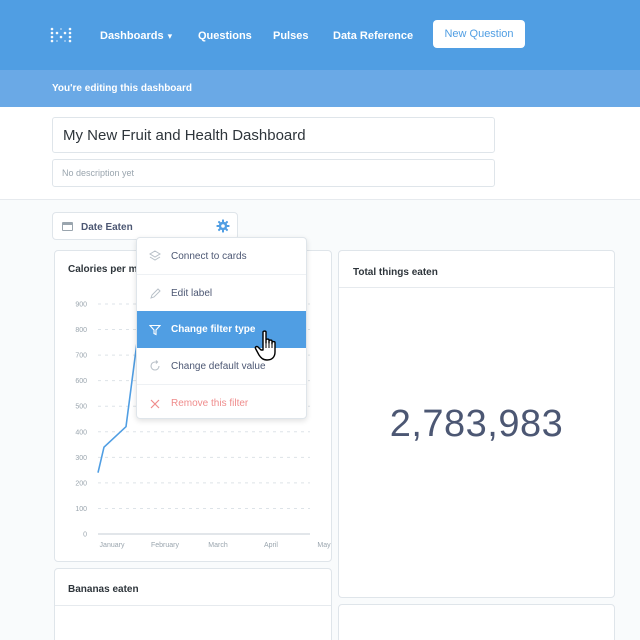 The width and height of the screenshot is (640, 640). What do you see at coordinates (221, 293) in the screenshot?
I see `menu-edit-label: Edit label` at bounding box center [221, 293].